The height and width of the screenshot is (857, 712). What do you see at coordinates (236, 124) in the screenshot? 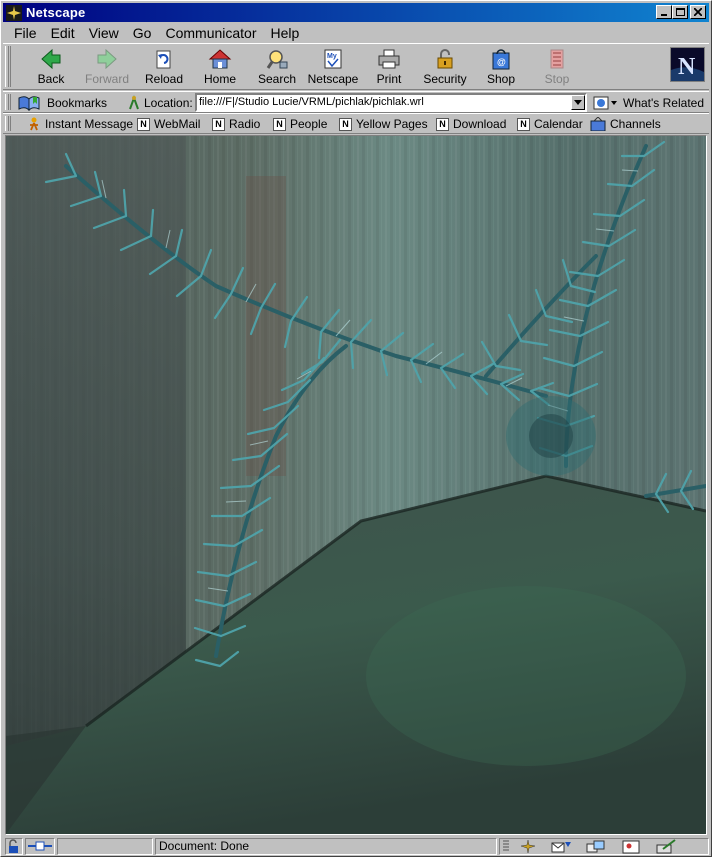
I see `radio-link: N Radio` at bounding box center [236, 124].